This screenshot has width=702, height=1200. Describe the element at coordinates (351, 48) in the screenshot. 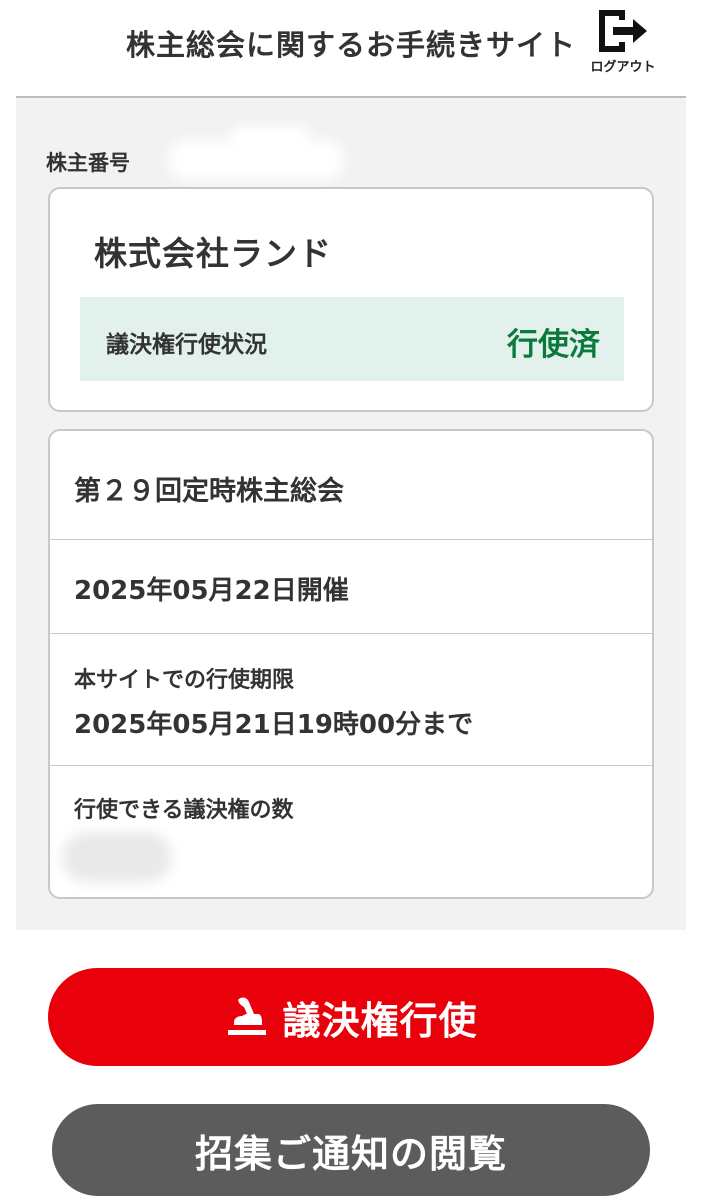

I see `header: 株主総会に関するお手続きサイト ログアウト` at that location.